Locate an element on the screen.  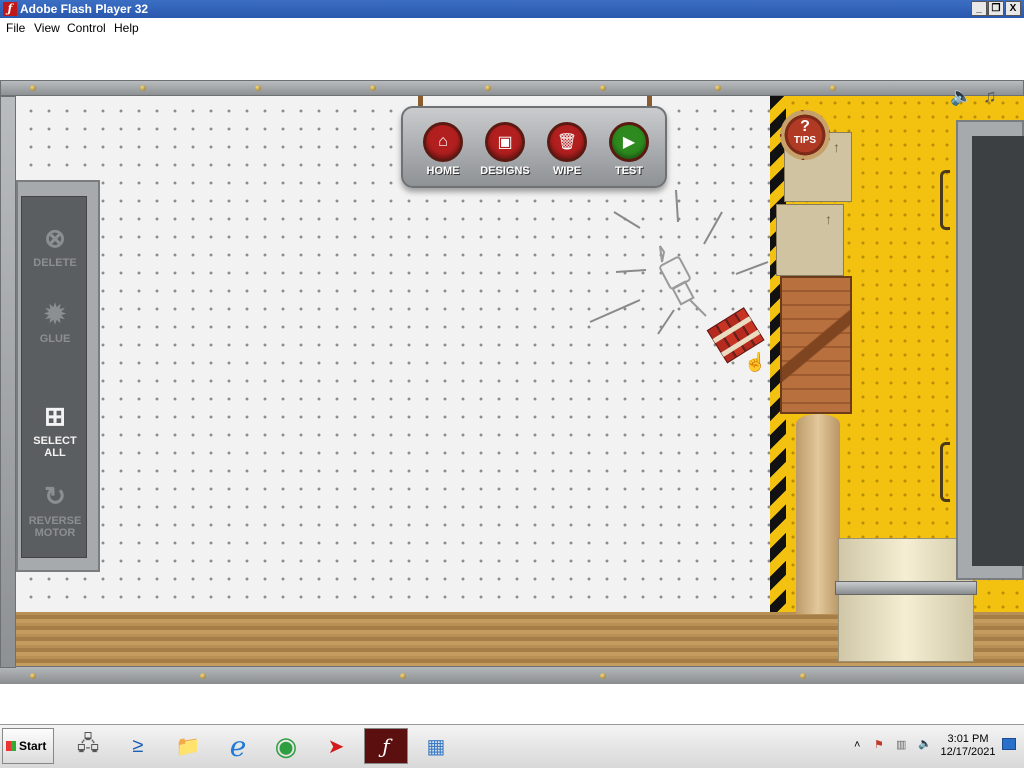
test-button: ▶ TEST is located at coordinates (629, 149).